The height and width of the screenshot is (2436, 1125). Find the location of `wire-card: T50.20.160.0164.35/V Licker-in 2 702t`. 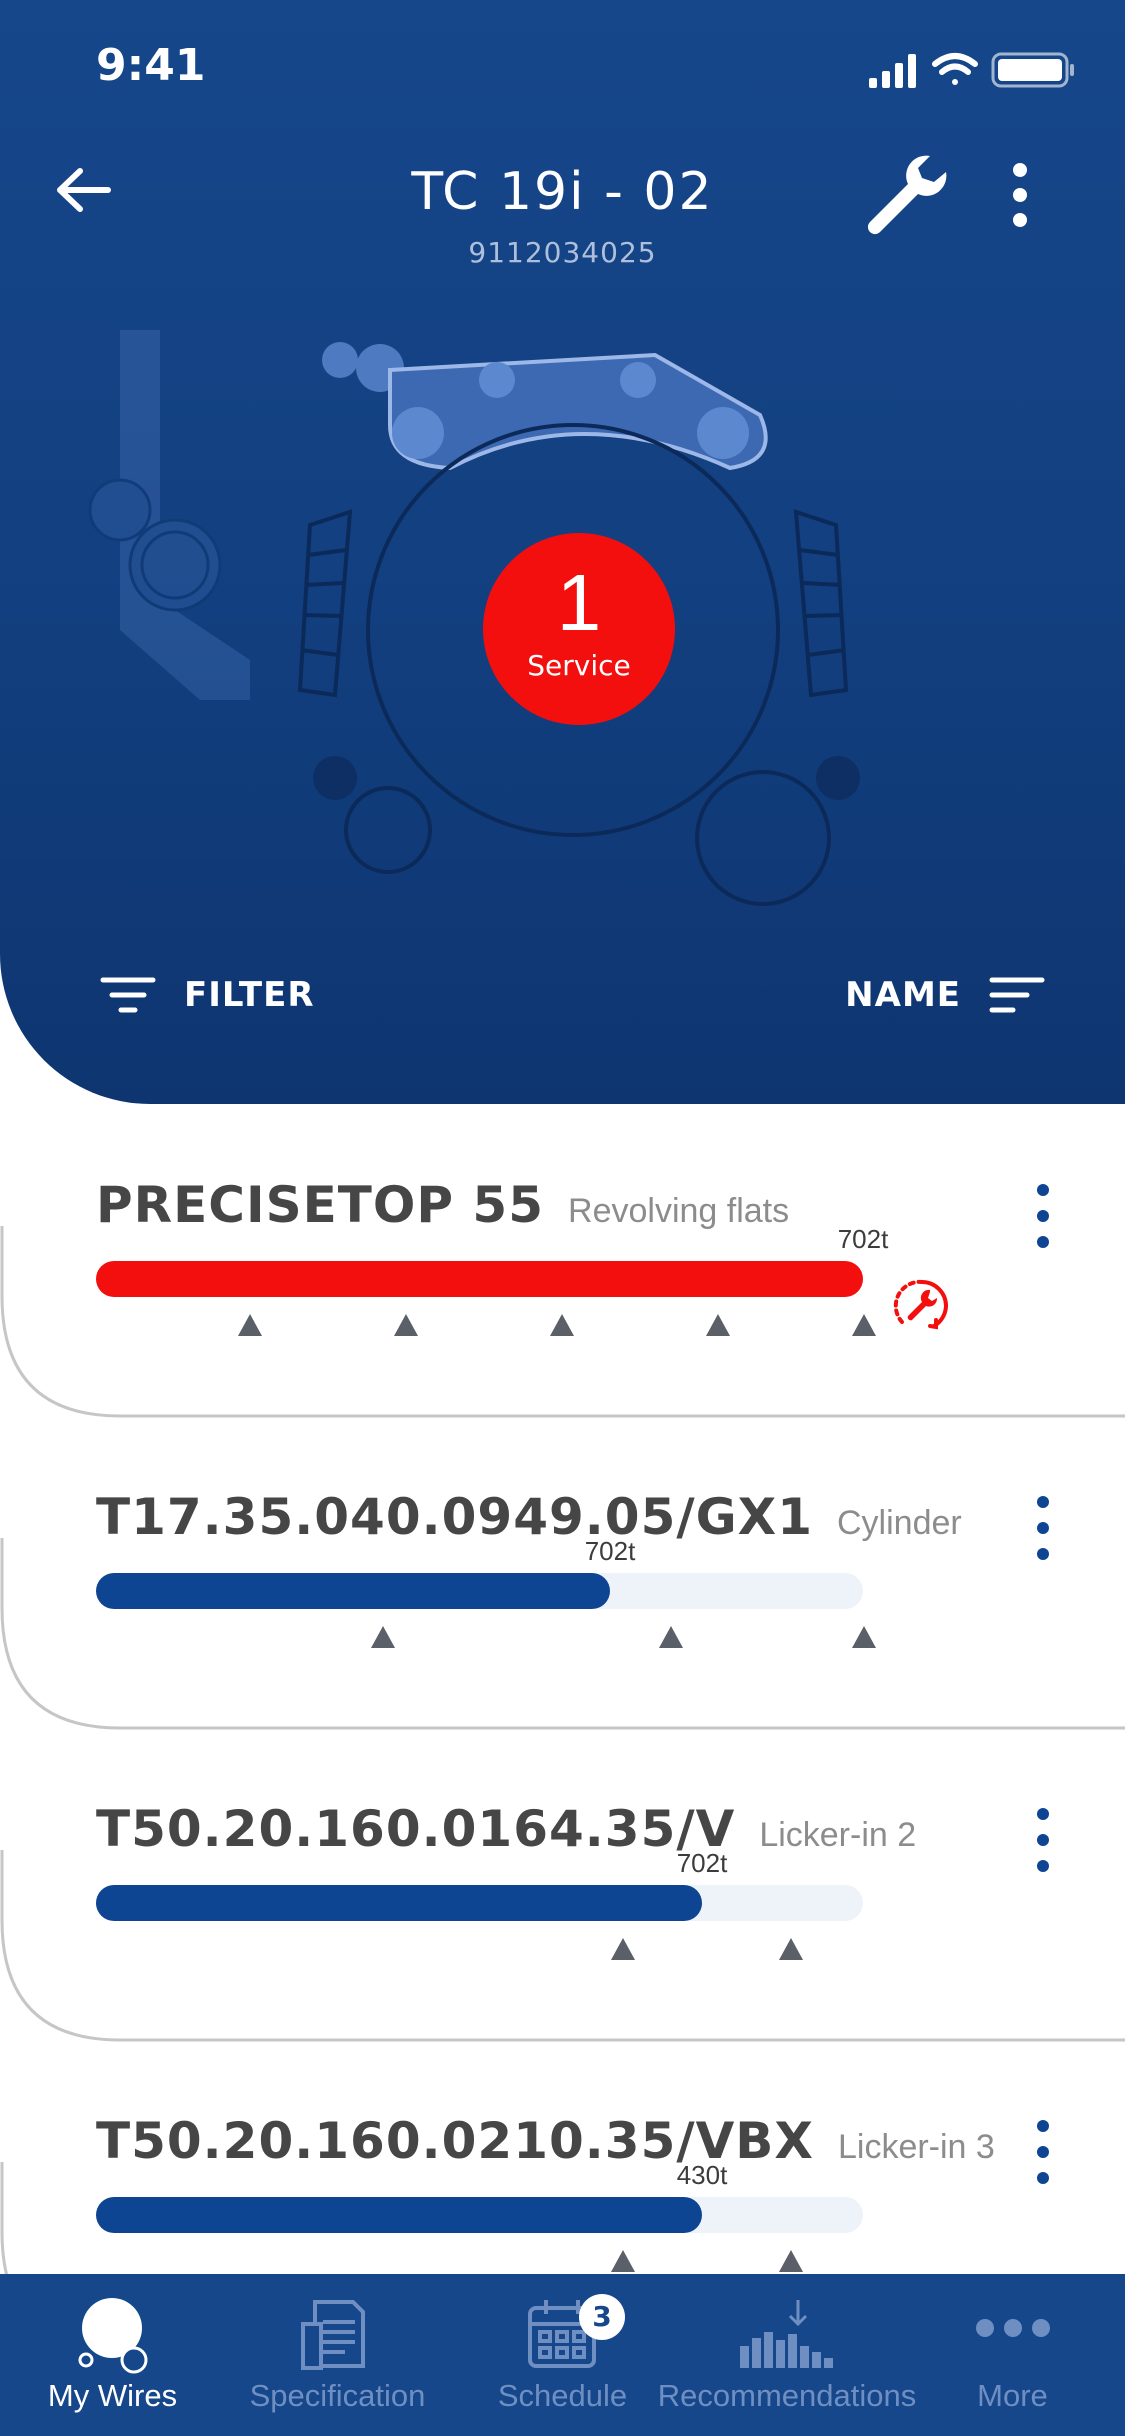

wire-card: T50.20.160.0164.35/V Licker-in 2 702t is located at coordinates (562, 1886).